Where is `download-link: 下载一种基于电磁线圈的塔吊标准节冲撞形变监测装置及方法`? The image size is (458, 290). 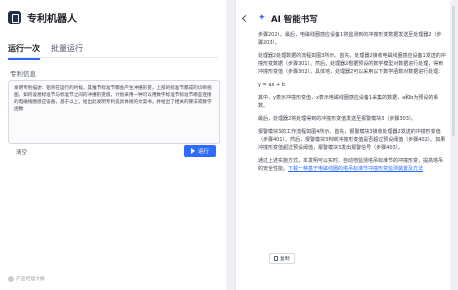
download-link: 下载一种基于电磁线圈的塔吊标准节冲撞形变监测装置及方法 is located at coordinates (355, 169).